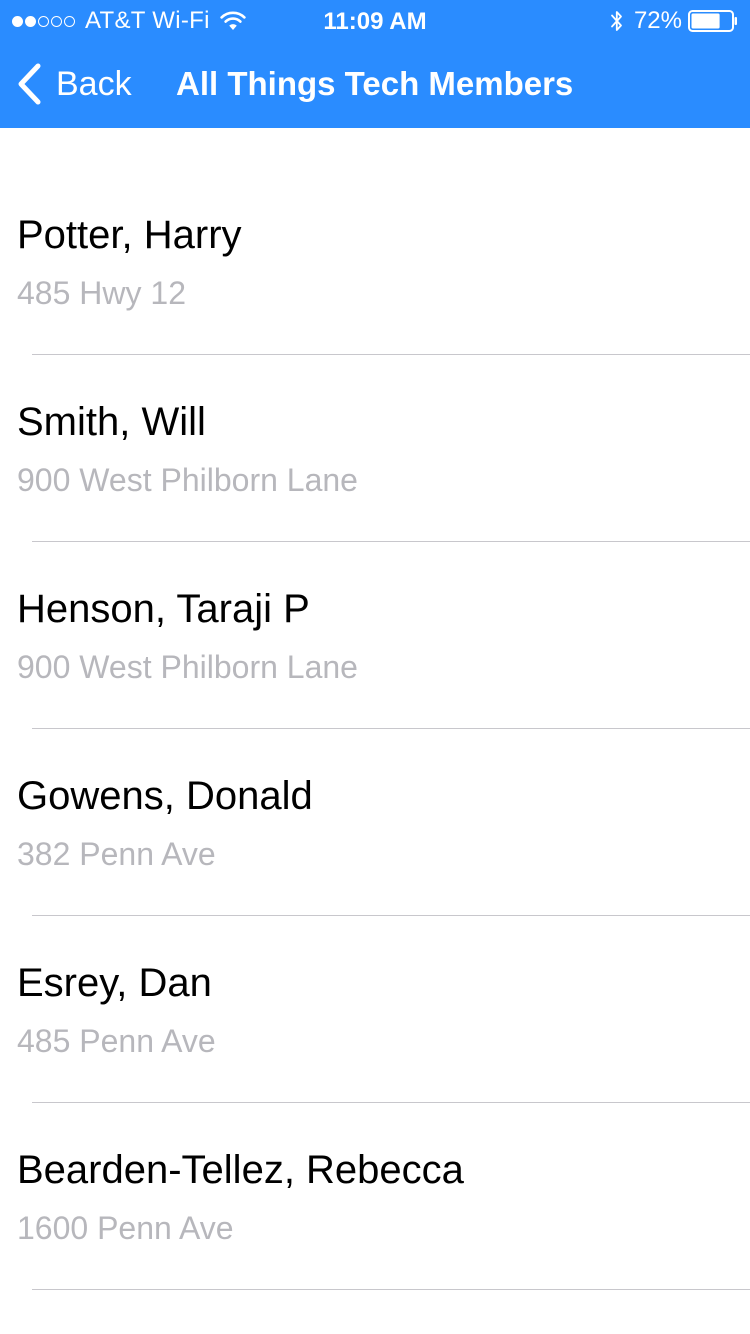  I want to click on member-address: 382 Penn Ave, so click(116, 854).